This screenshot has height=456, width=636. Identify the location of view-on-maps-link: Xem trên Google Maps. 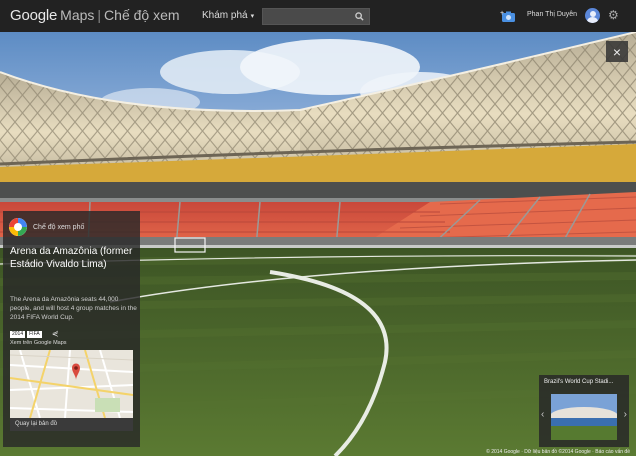
(38, 343).